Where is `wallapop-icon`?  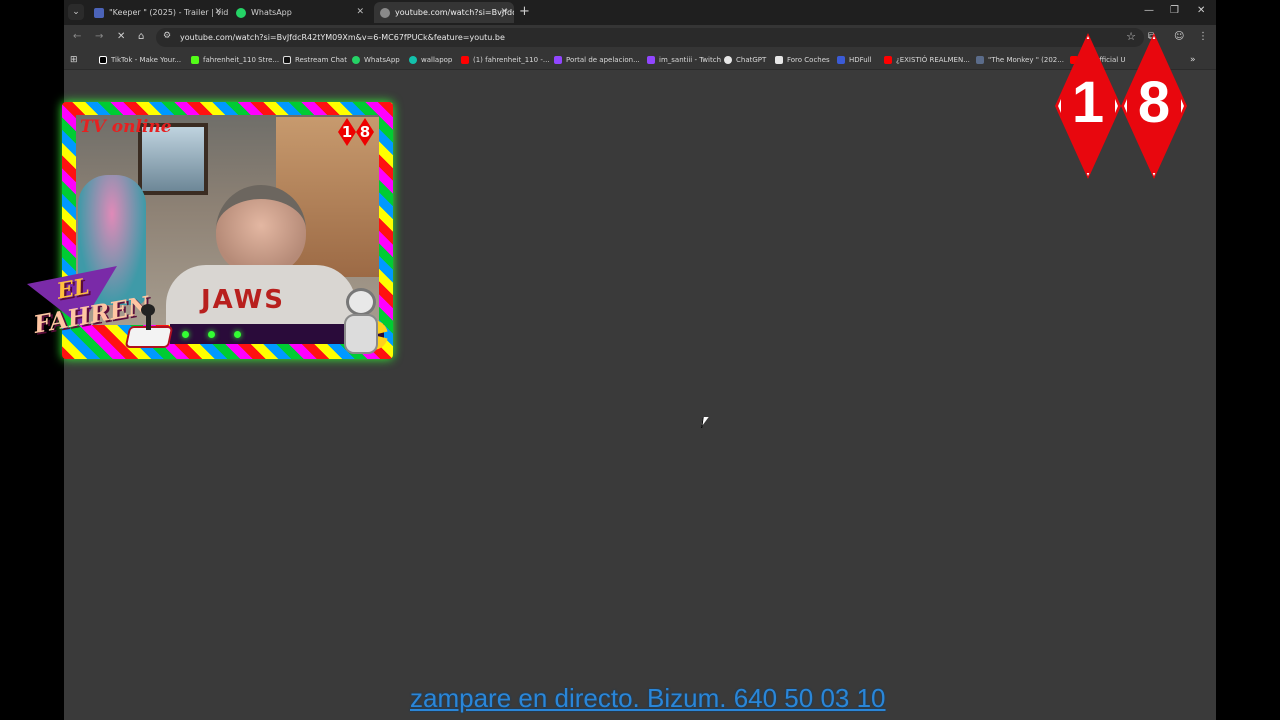 wallapop-icon is located at coordinates (413, 60).